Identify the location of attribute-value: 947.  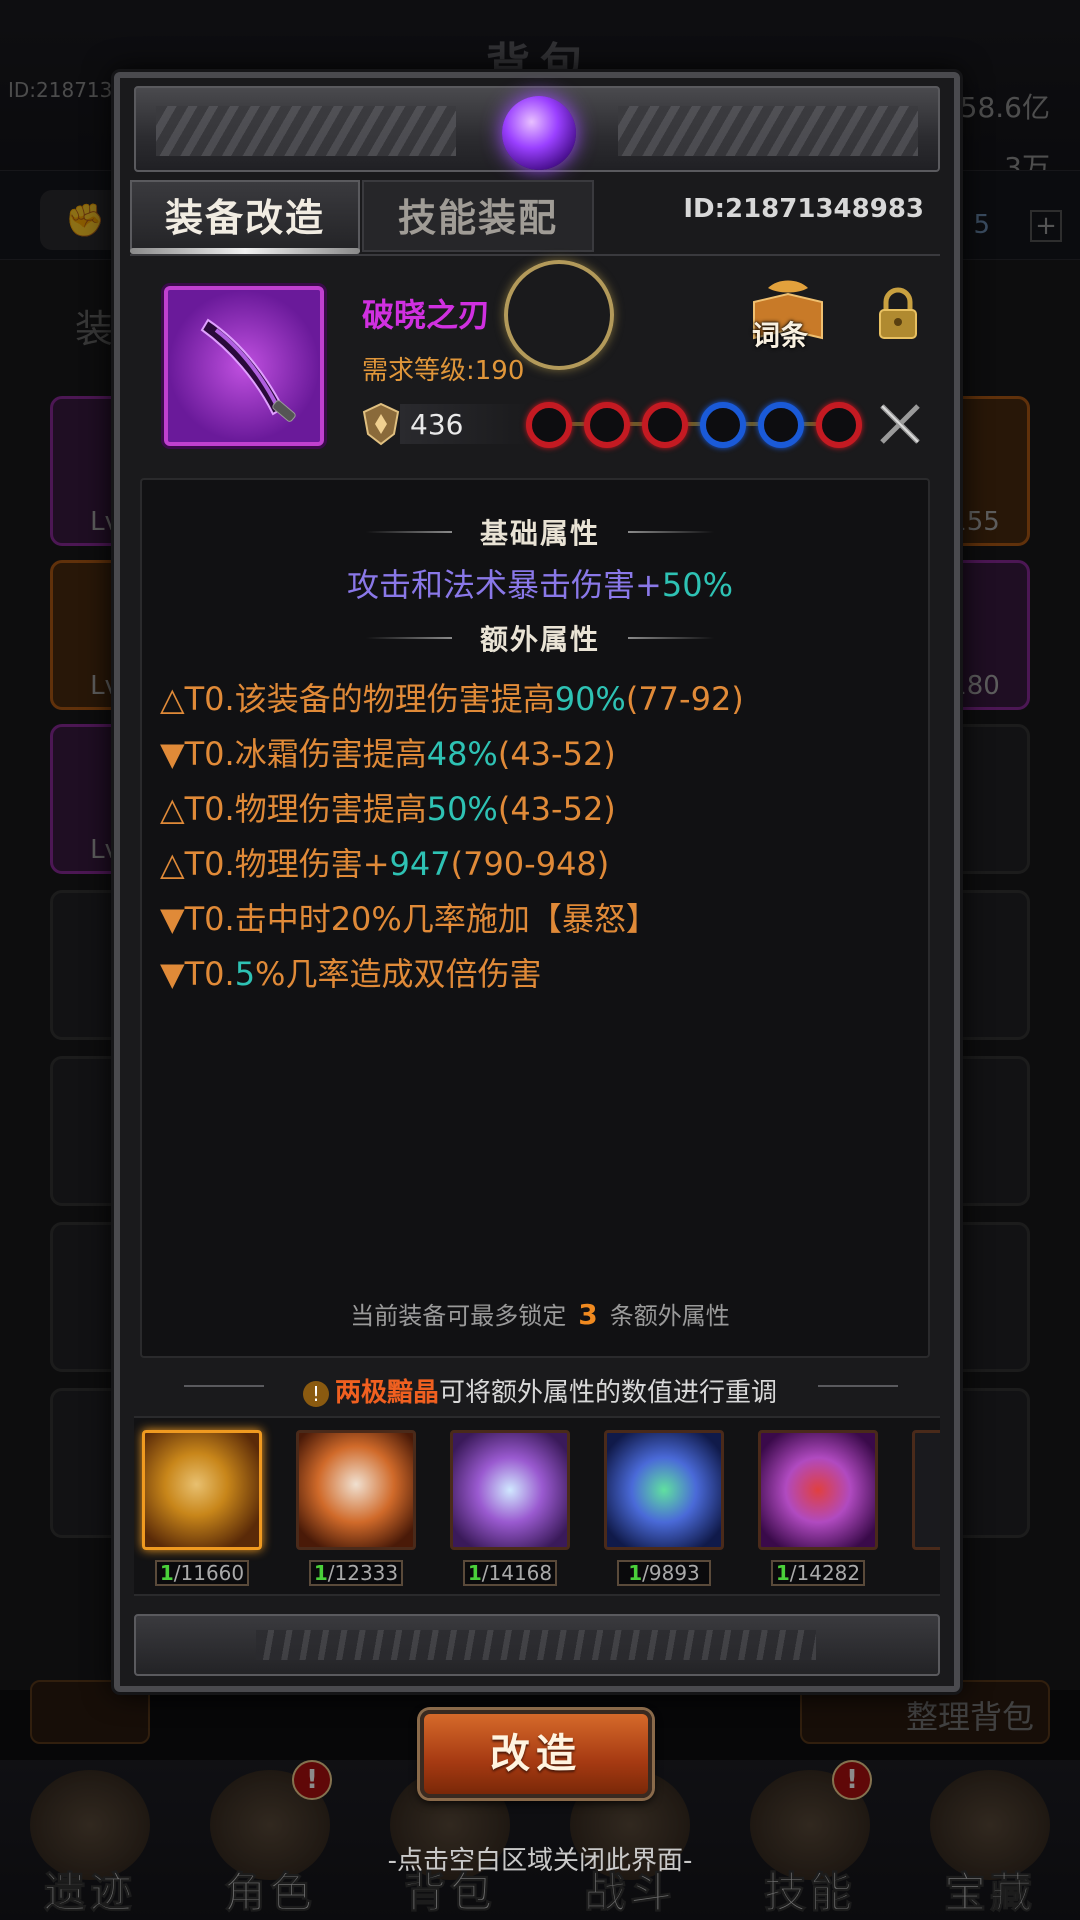
(420, 864).